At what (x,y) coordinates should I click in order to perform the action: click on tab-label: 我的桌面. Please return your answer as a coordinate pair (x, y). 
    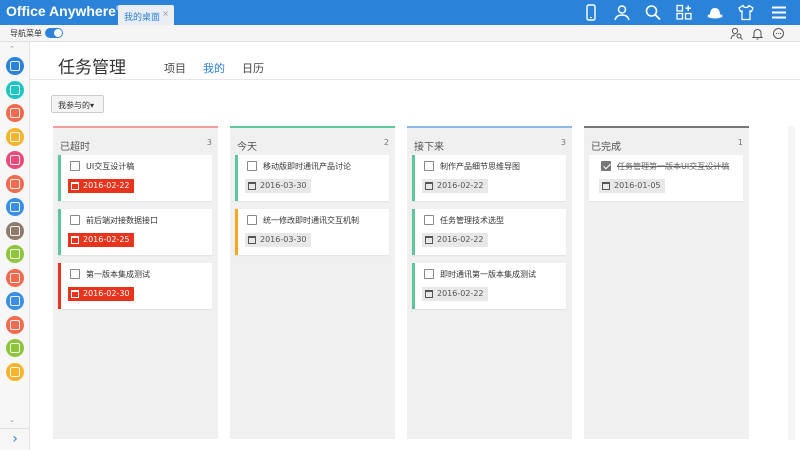
    Looking at the image, I should click on (142, 18).